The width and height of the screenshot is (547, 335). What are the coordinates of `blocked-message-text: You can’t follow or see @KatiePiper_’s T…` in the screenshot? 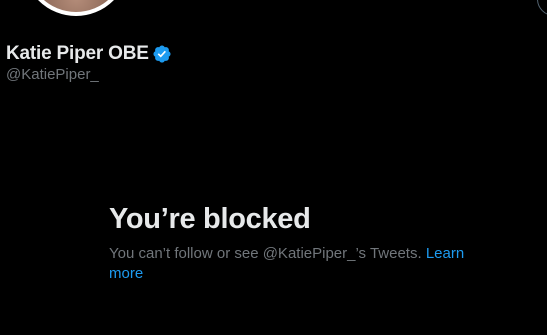 It's located at (265, 253).